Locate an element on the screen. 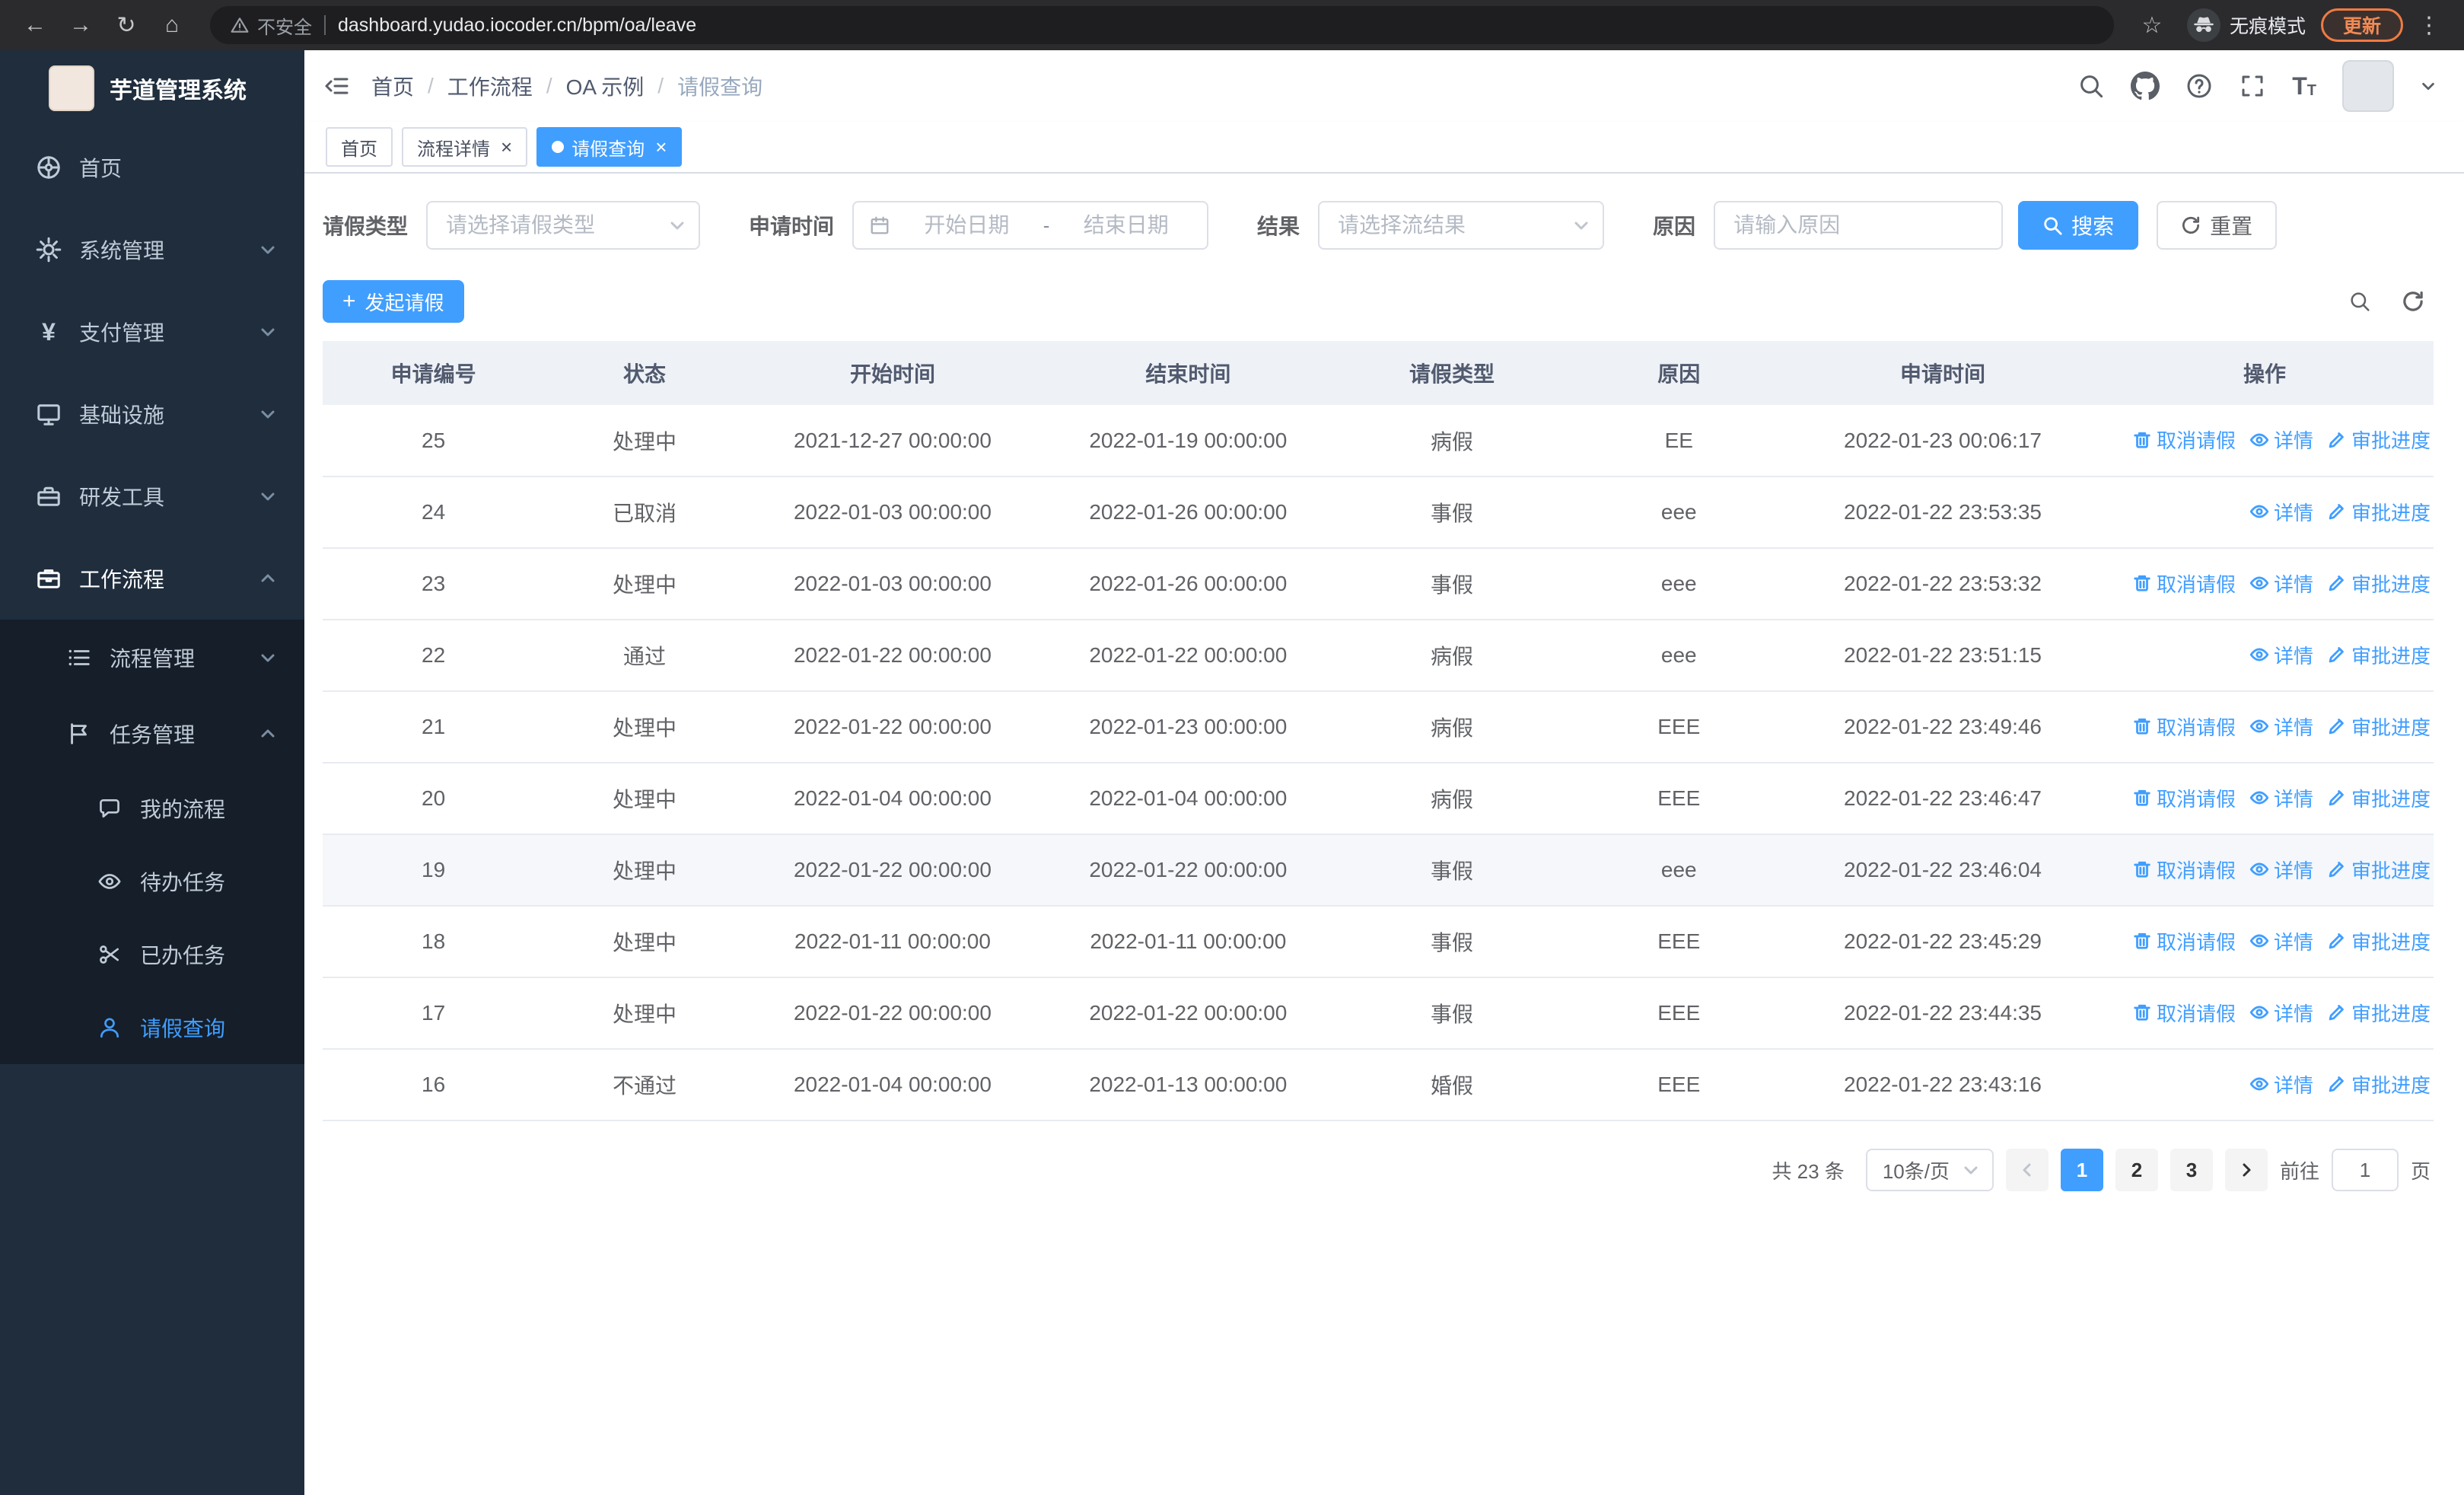  breadcrumb-item: 工作流程 is located at coordinates (490, 86).